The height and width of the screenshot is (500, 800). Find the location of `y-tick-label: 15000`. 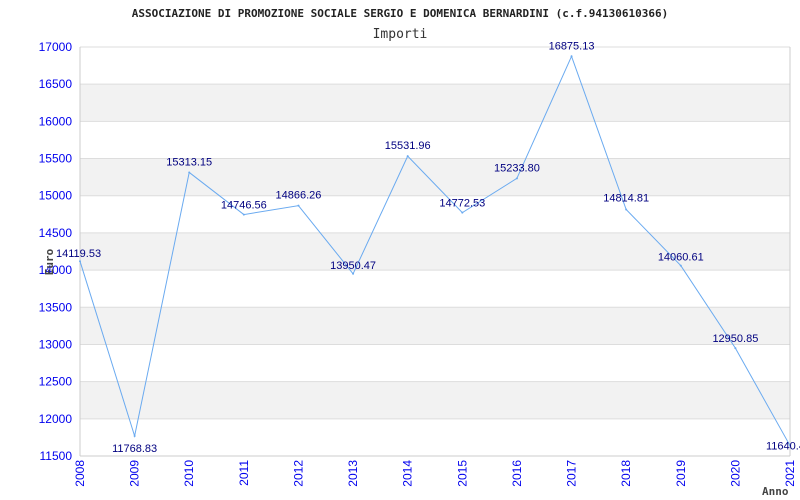

y-tick-label: 15000 is located at coordinates (56, 196).